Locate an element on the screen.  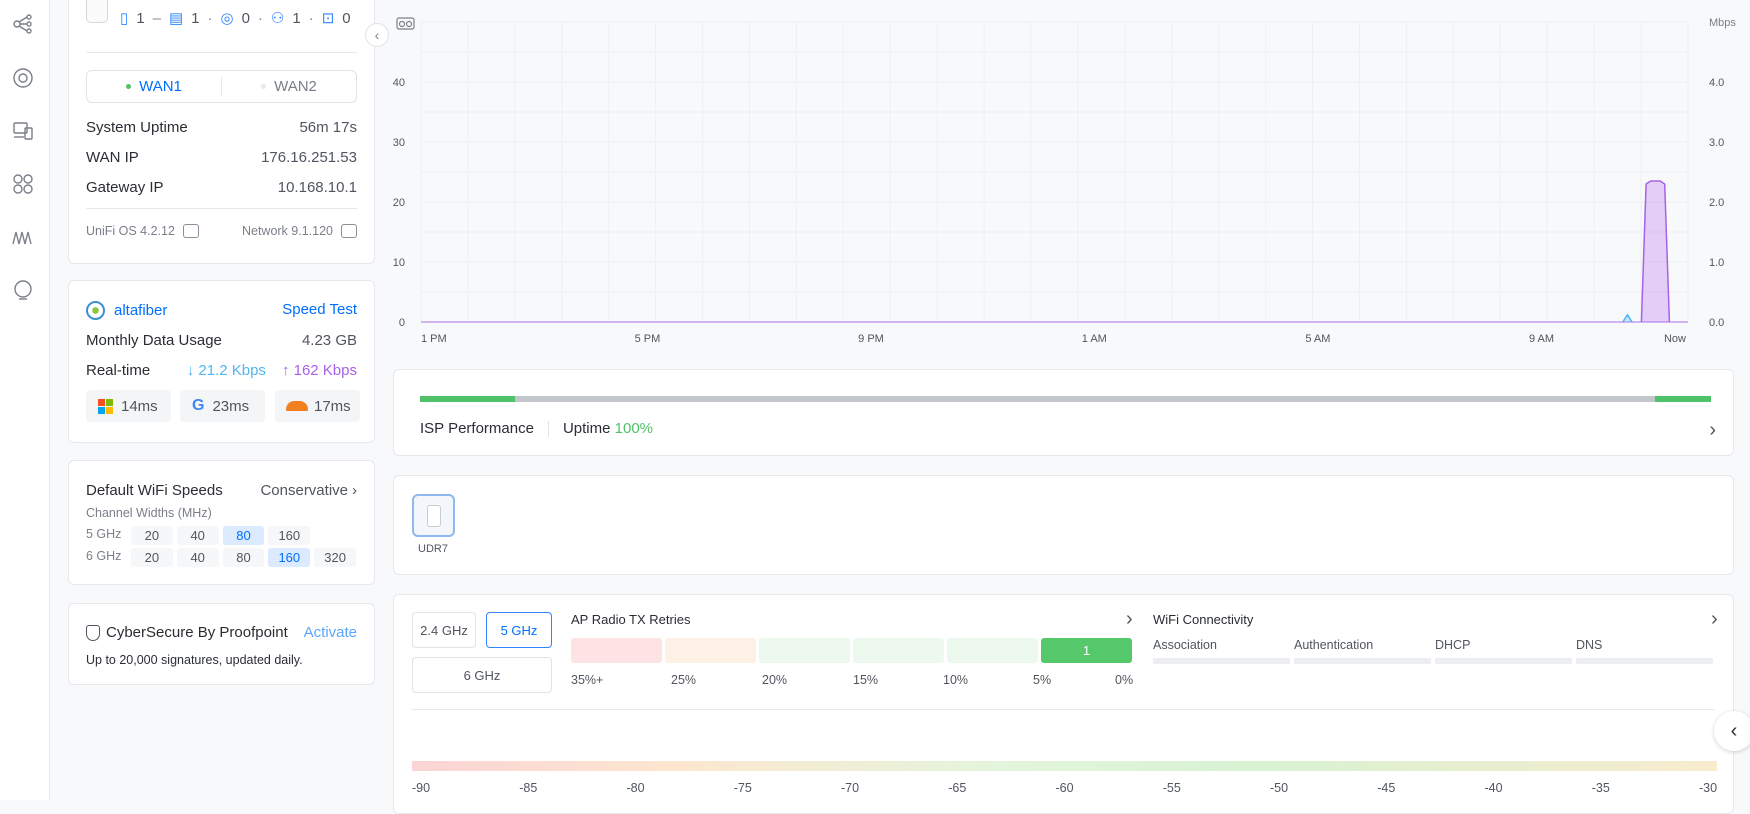
y-right-unit: Mbps is located at coordinates (1722, 23).